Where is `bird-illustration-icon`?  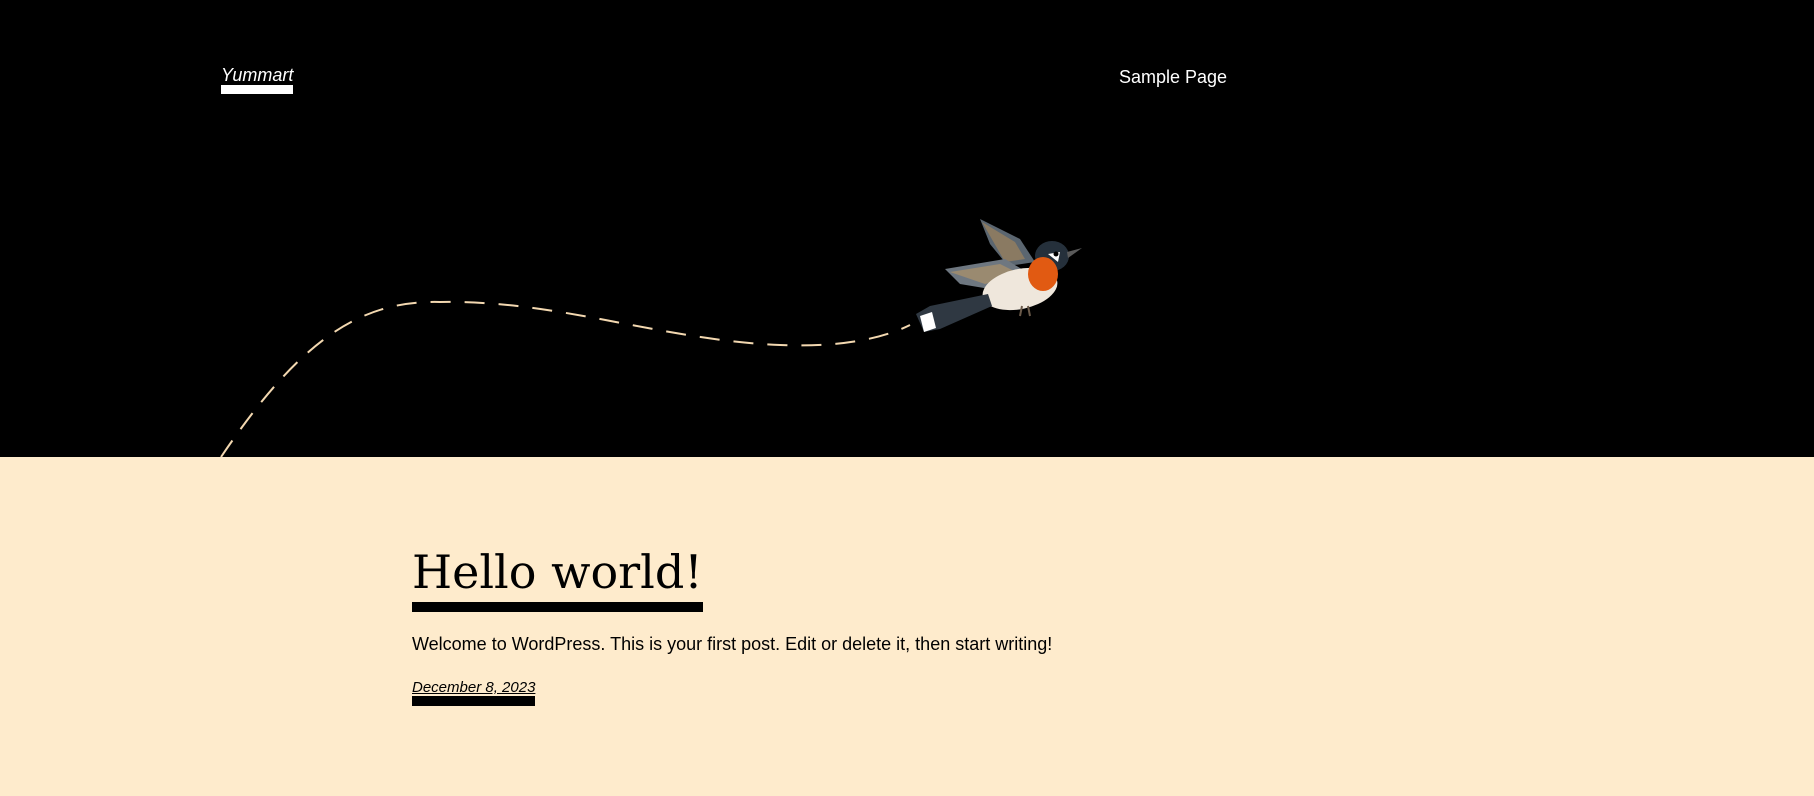 bird-illustration-icon is located at coordinates (999, 275).